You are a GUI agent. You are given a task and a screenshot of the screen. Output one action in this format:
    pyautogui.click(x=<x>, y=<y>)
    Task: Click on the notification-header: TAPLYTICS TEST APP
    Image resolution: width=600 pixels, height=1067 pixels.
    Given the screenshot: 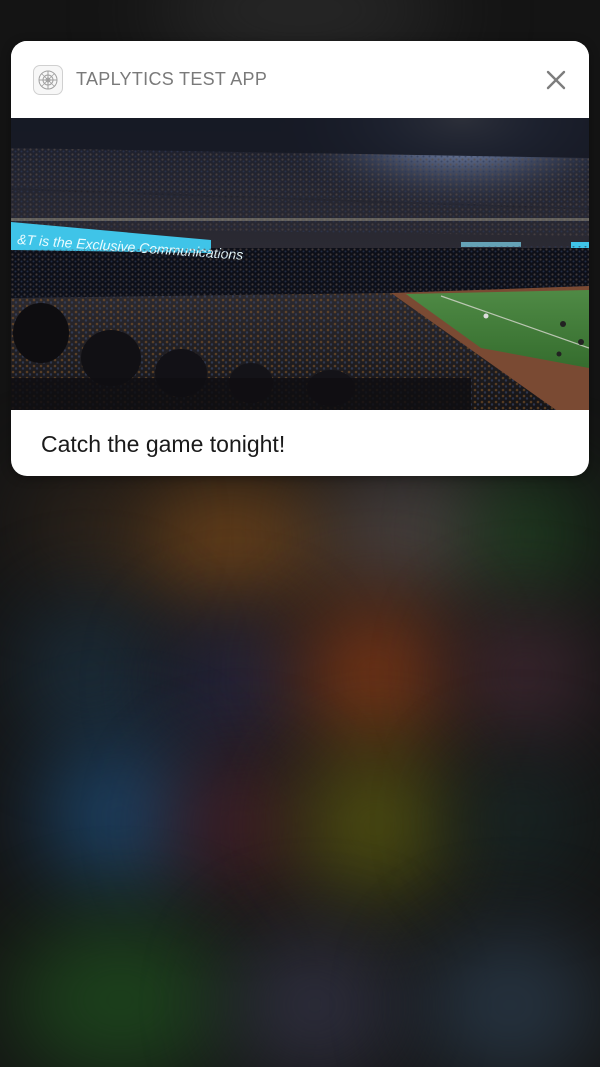 What is the action you would take?
    pyautogui.click(x=300, y=79)
    